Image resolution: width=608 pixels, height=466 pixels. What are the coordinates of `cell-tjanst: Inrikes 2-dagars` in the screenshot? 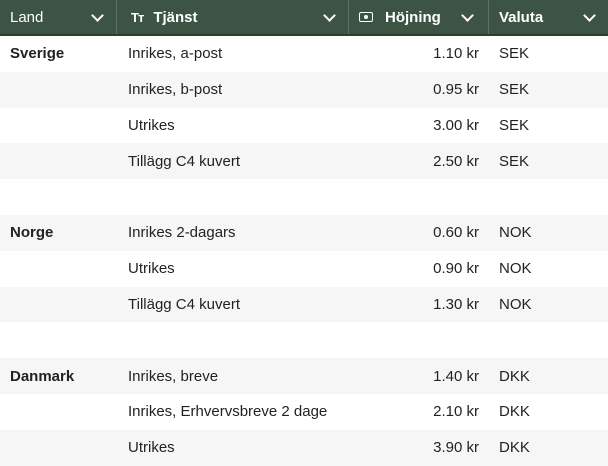 It's located at (182, 233).